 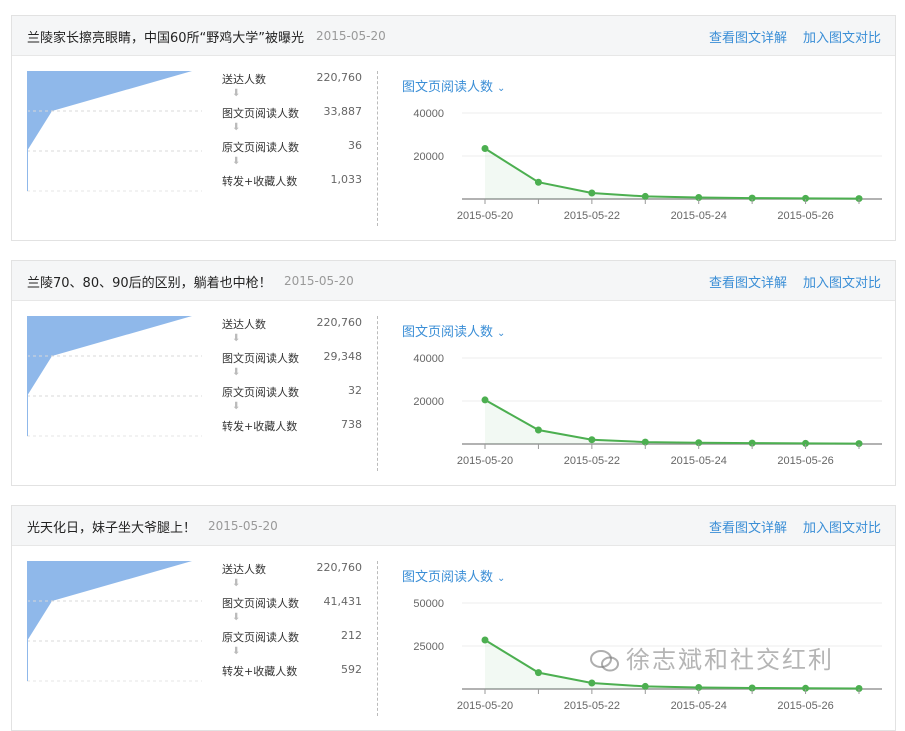 I want to click on stat-row: 转发+收藏人数 738, so click(x=292, y=426).